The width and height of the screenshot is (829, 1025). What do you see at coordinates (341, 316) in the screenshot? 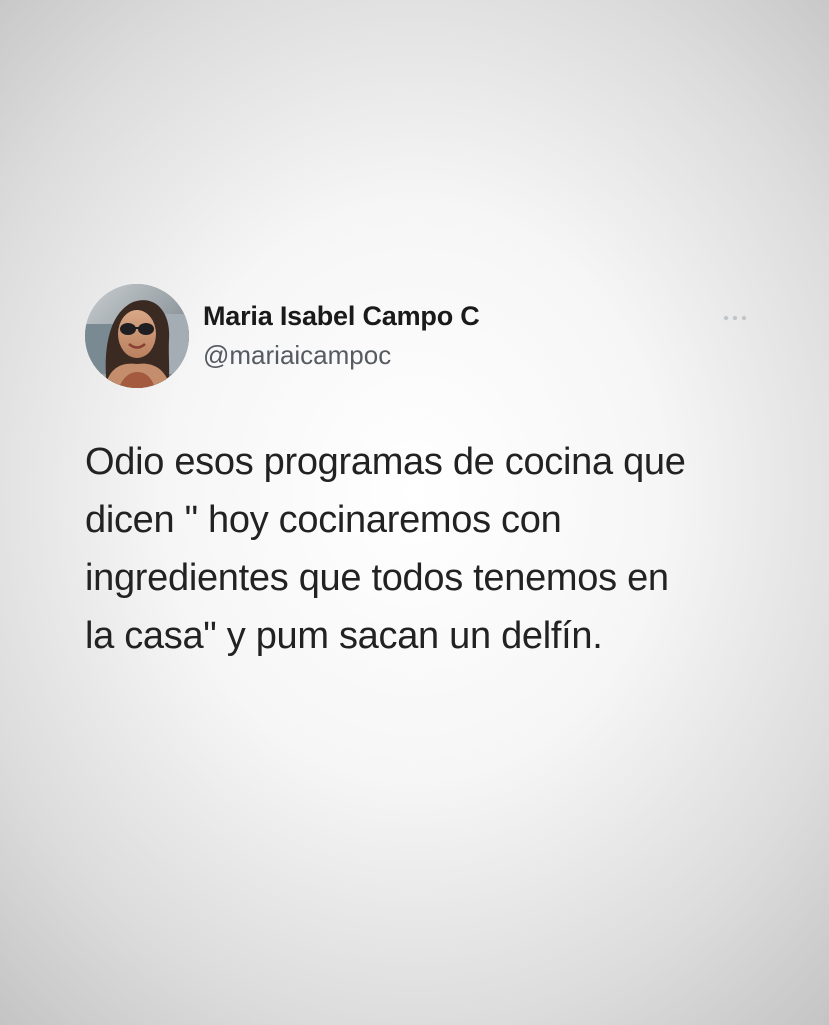
I see `author-display-name: Maria Isabel Campo C` at bounding box center [341, 316].